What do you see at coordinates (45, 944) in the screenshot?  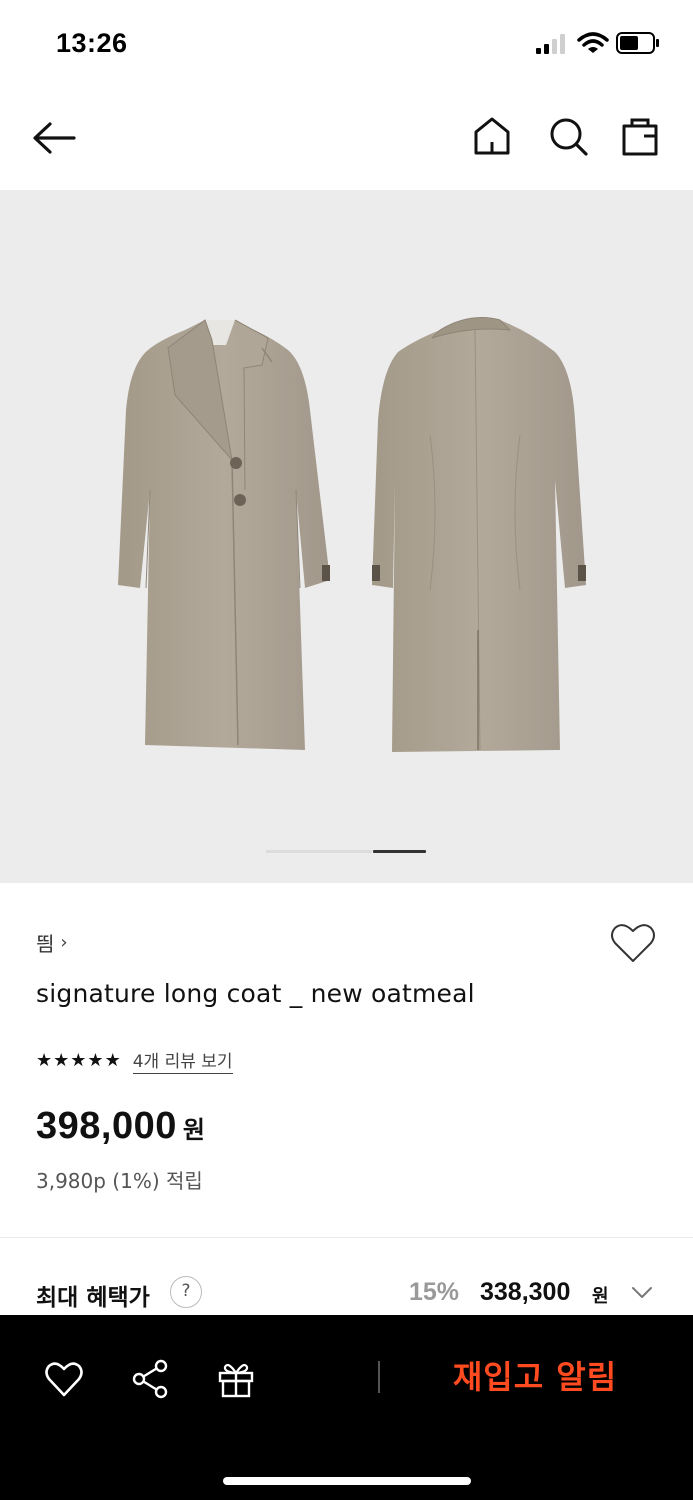 I see `brand-name: 띔` at bounding box center [45, 944].